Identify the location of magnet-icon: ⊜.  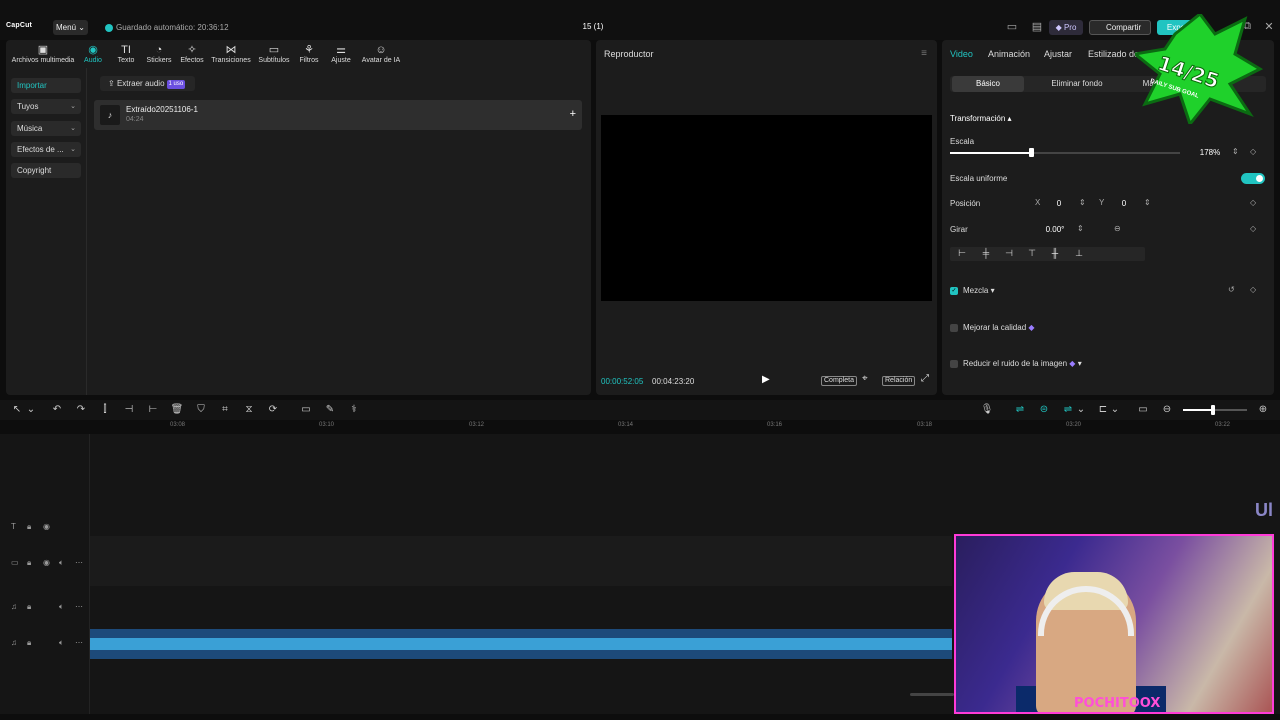
(1044, 409).